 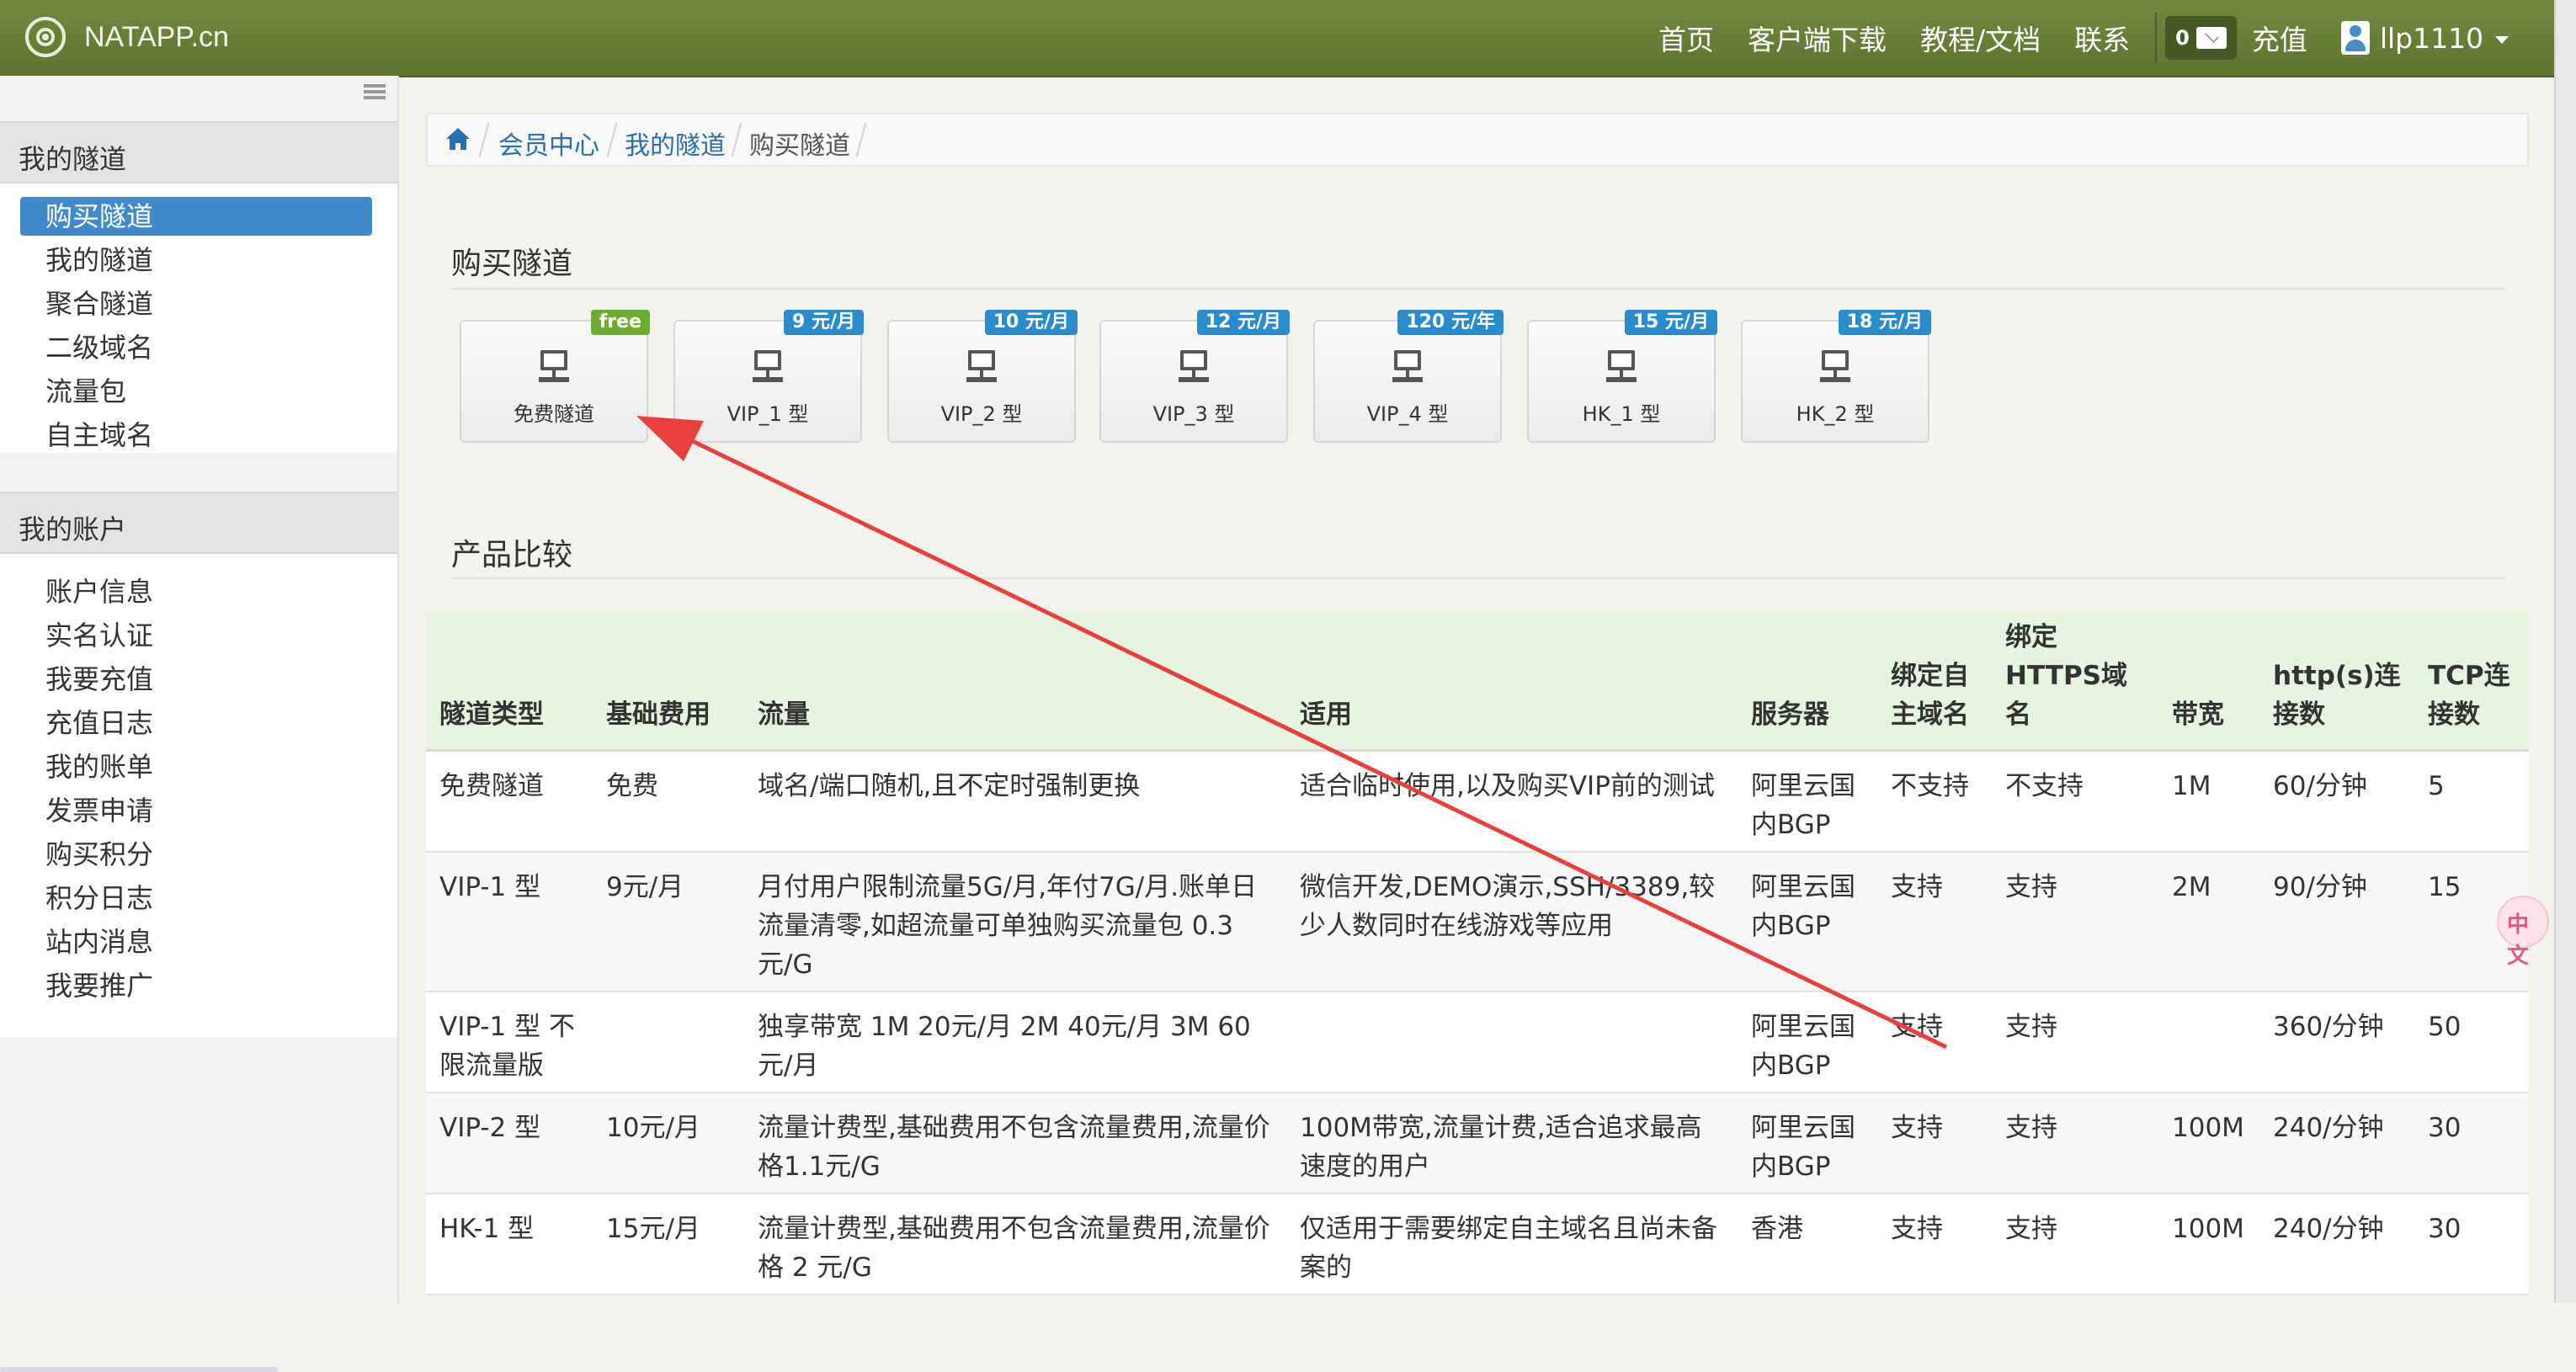 What do you see at coordinates (99, 984) in the screenshot?
I see `sidebar-item-referral: 我要推广` at bounding box center [99, 984].